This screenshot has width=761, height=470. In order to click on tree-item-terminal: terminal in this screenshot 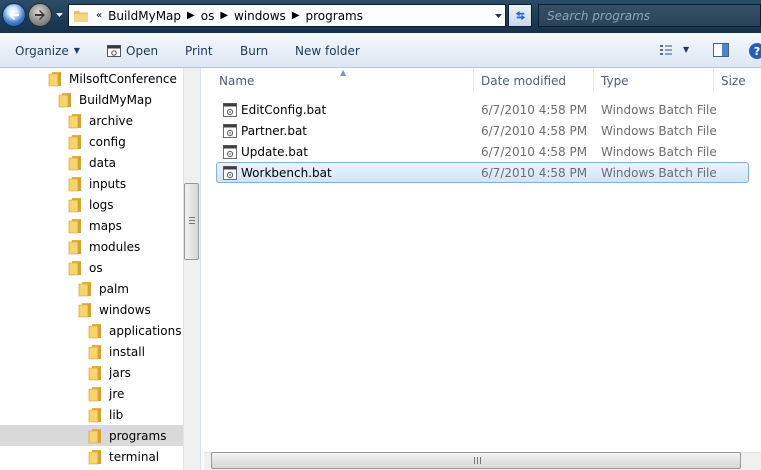, I will do `click(123, 456)`.